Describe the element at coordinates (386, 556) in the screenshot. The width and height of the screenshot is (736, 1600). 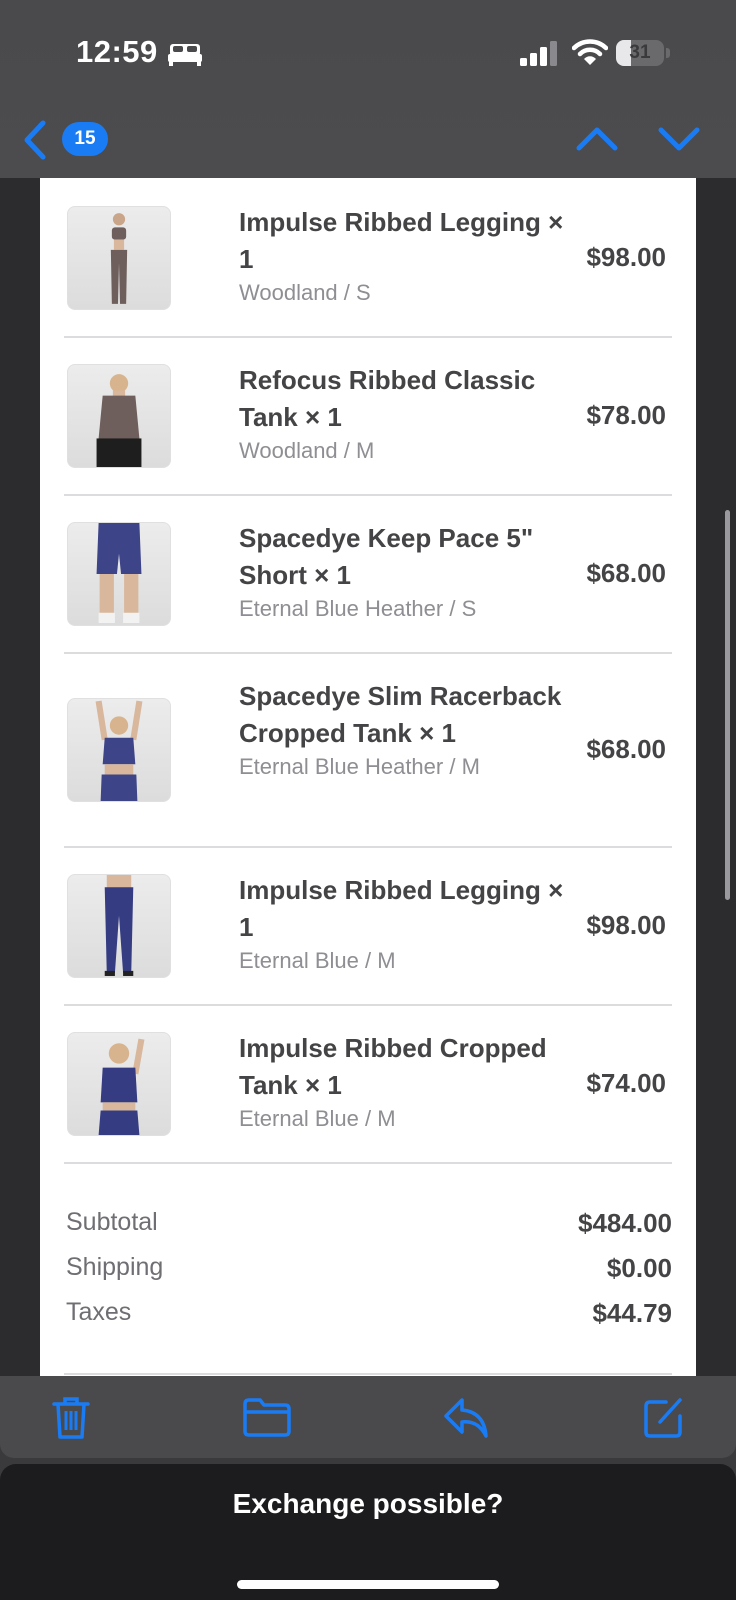
I see `item-name: Spacedye Keep Pace 5" Short × 1` at that location.